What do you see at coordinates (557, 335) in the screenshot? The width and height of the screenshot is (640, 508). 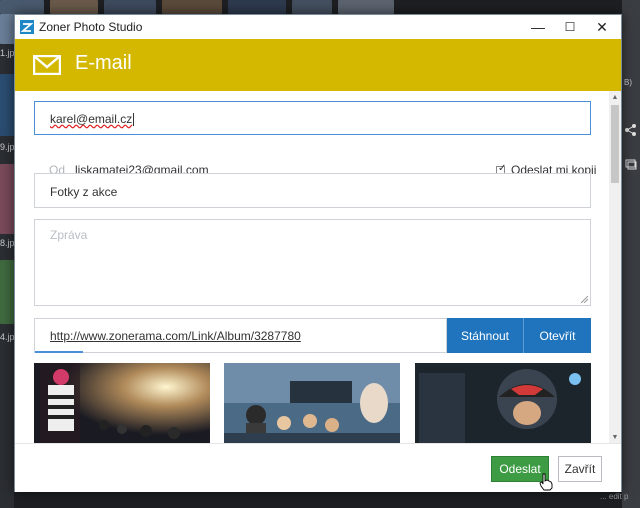 I see `open-button: Otevřít` at bounding box center [557, 335].